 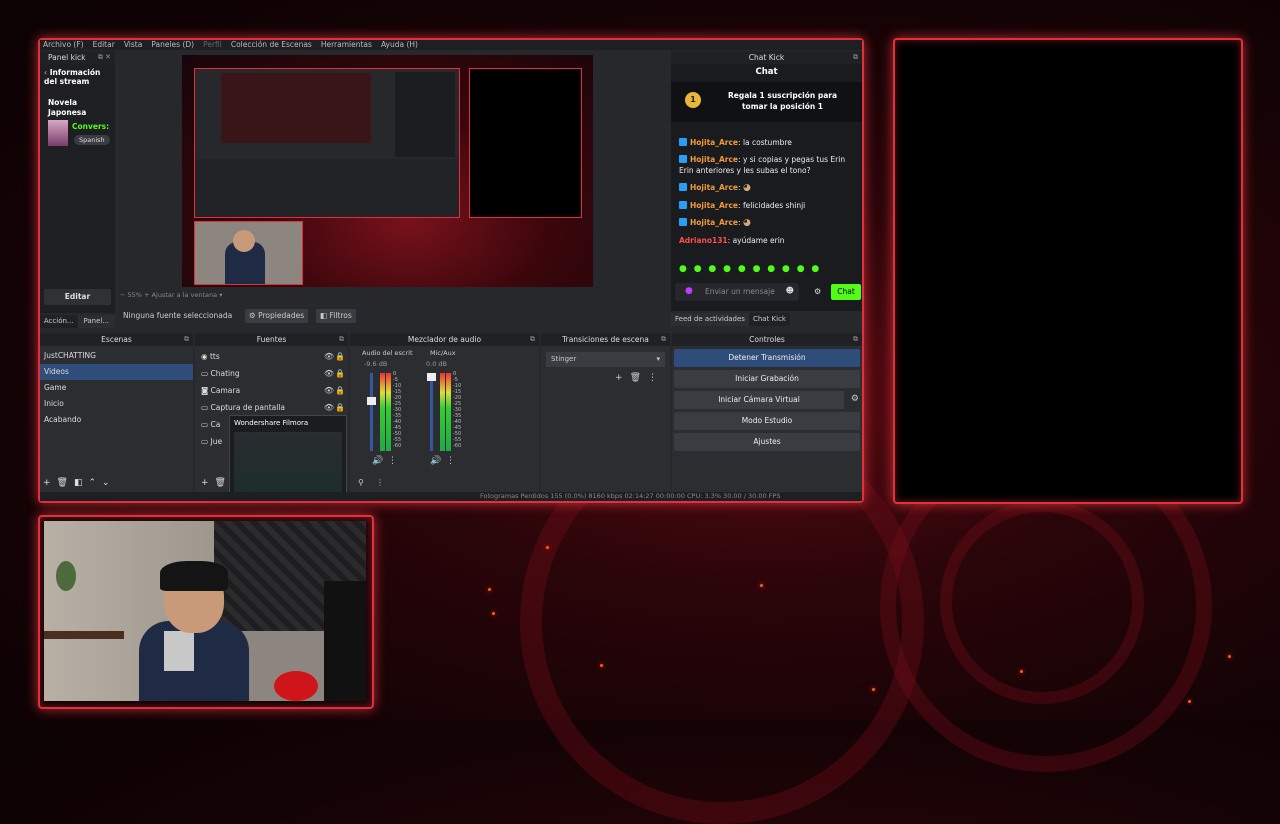 I want to click on scene-item: Inicio, so click(x=116, y=404).